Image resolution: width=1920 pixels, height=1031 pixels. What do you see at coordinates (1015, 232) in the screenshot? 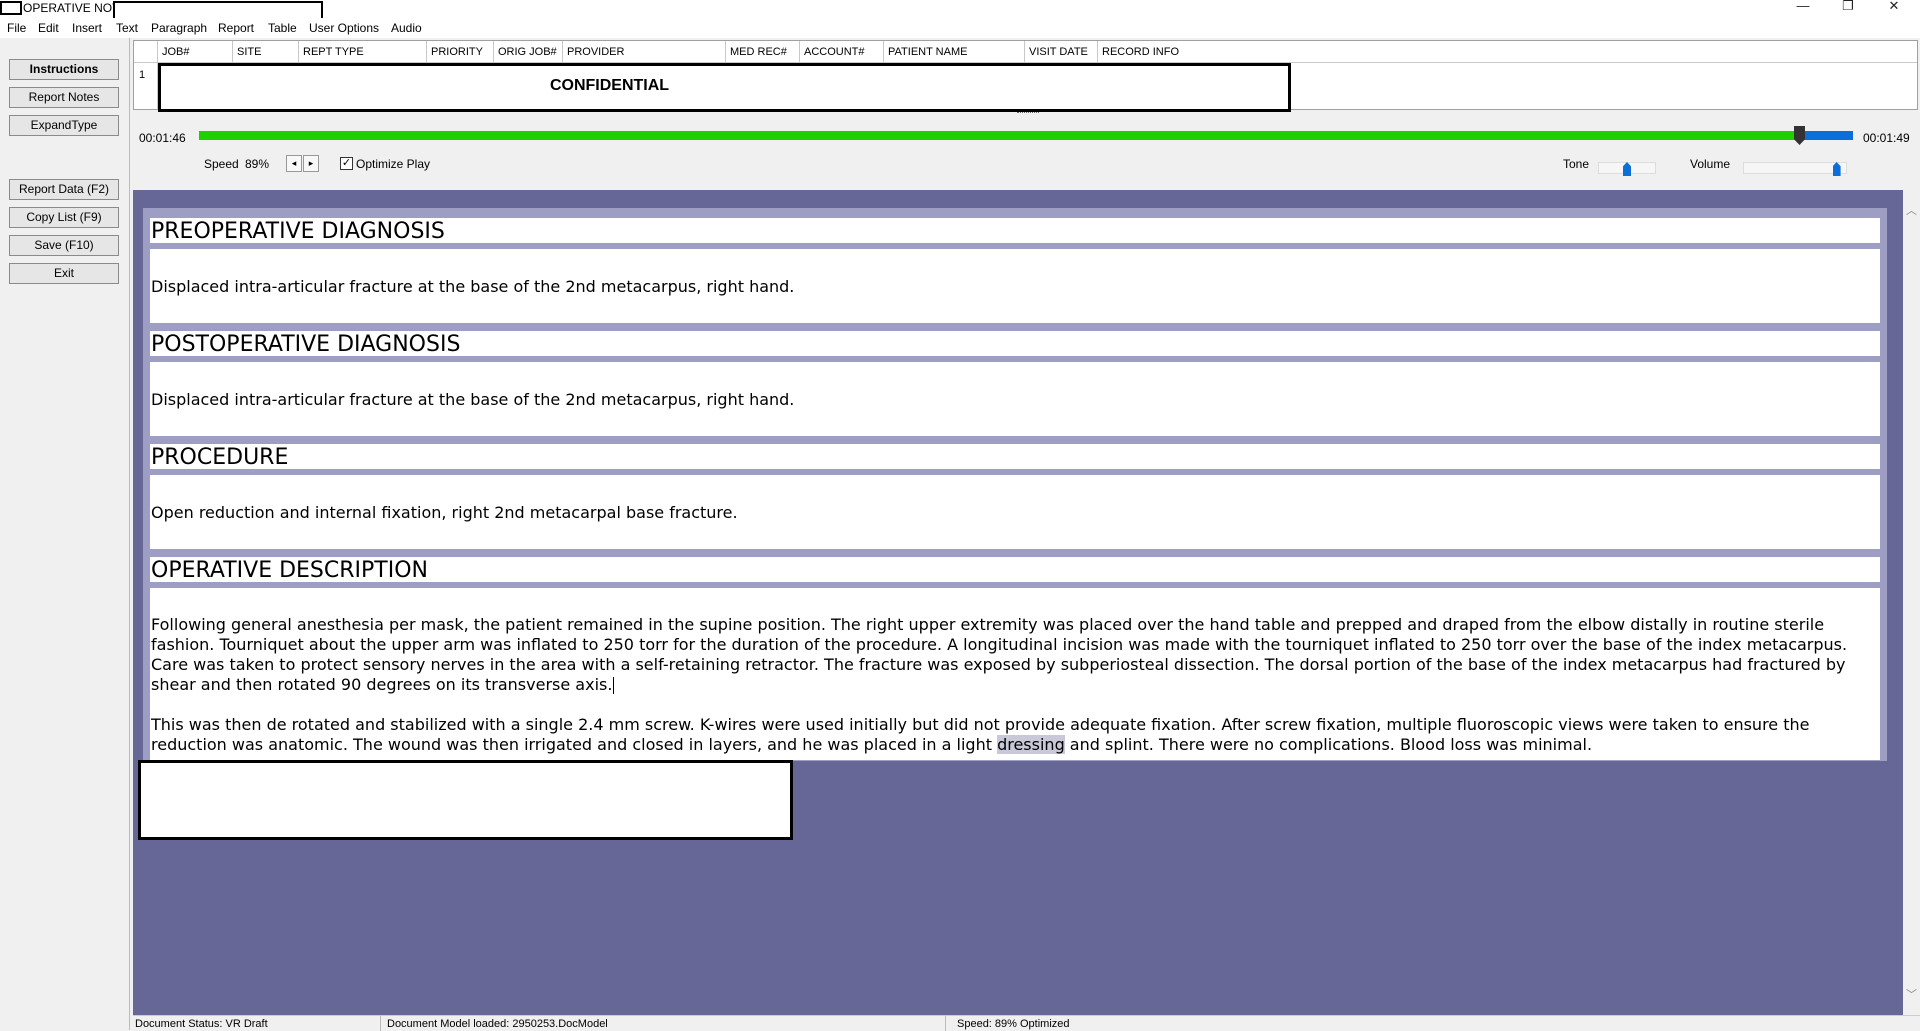
I see `preoperative-diagnosis-heading: PREOPERATIVE DIAGNOSIS` at bounding box center [1015, 232].